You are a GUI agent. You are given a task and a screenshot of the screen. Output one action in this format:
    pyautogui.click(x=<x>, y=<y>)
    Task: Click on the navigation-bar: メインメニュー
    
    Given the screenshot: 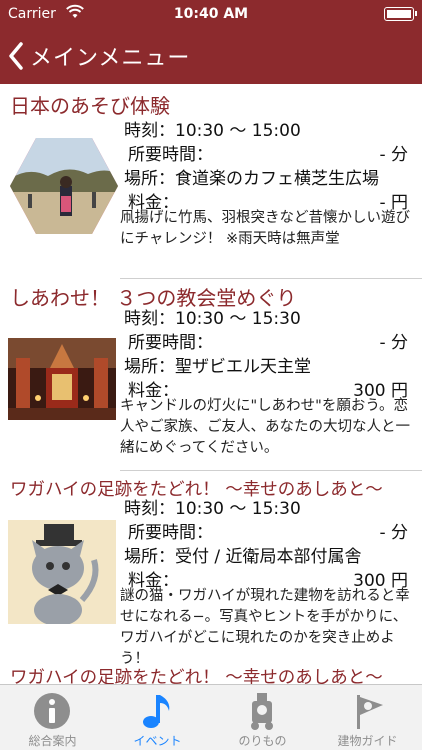 What is the action you would take?
    pyautogui.click(x=211, y=56)
    